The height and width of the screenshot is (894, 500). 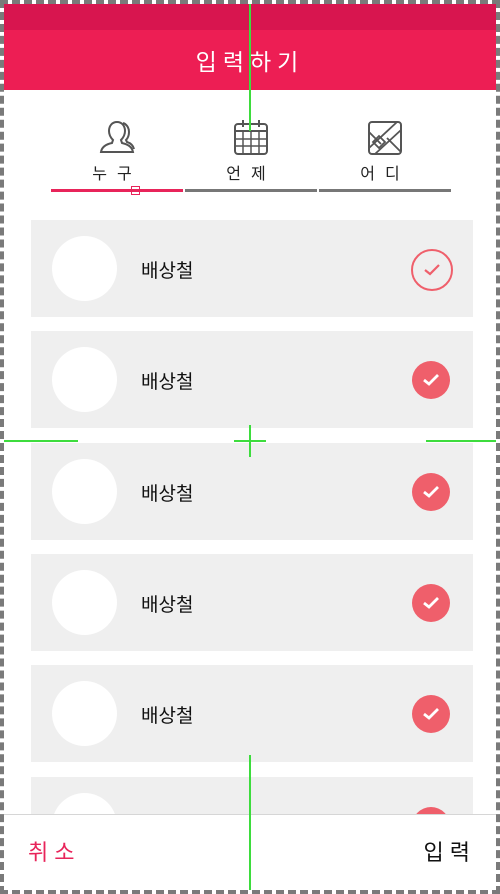 I want to click on tab-who: 누구, so click(x=117, y=155).